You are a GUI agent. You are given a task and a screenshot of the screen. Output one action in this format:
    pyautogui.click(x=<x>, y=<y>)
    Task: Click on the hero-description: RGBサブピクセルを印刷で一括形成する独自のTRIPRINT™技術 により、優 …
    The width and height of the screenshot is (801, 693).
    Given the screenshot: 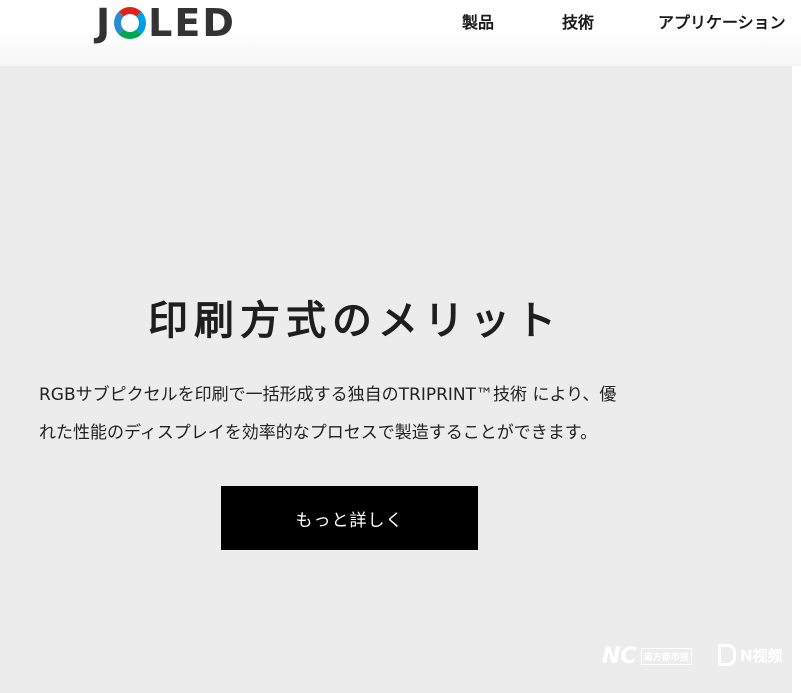 What is the action you would take?
    pyautogui.click(x=359, y=414)
    